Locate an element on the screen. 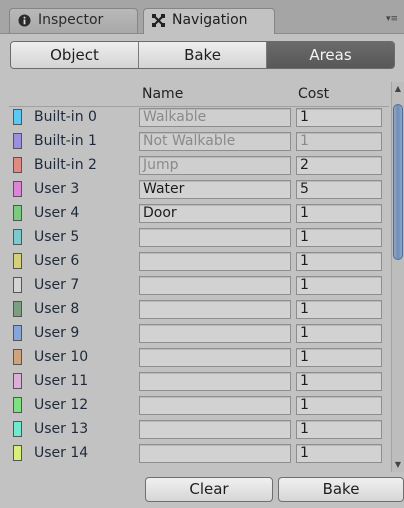 The image size is (404, 508). table-row: Built-in 1 Not Walkable 1 is located at coordinates (199, 142).